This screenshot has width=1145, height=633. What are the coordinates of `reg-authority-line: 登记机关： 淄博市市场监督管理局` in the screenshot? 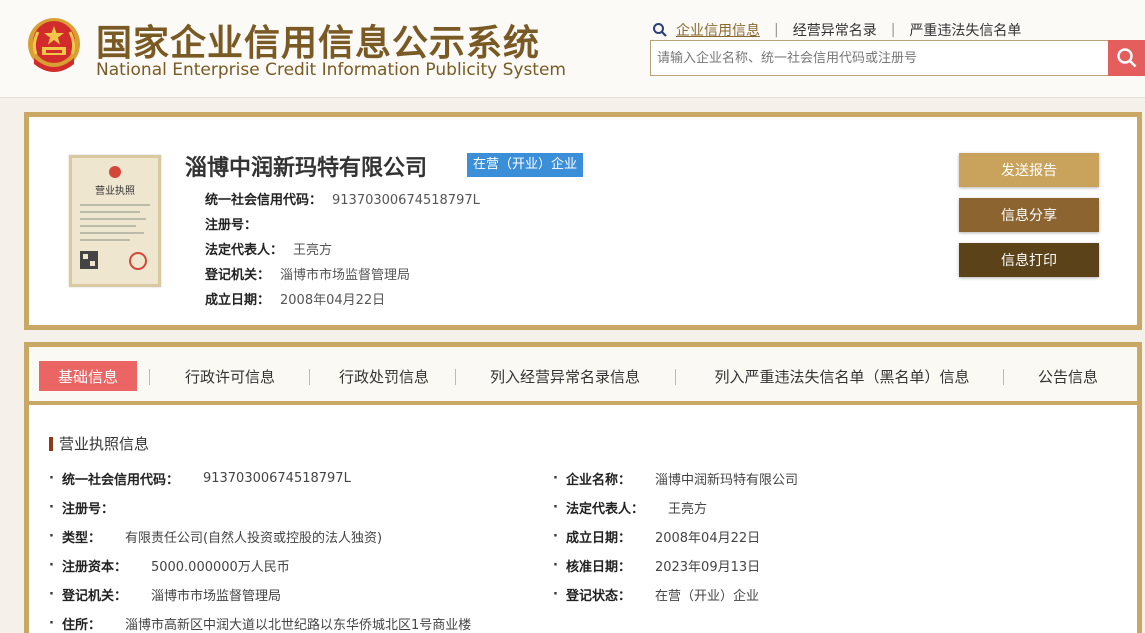 It's located at (307, 273).